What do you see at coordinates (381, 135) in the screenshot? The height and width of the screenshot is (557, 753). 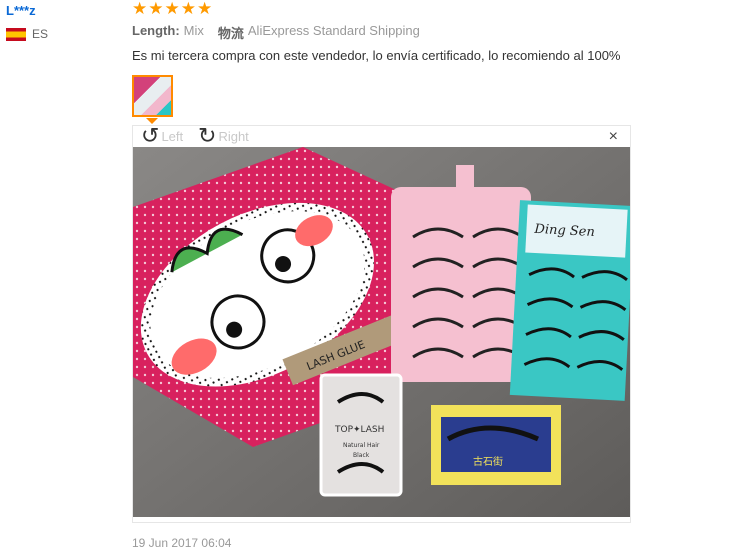 I see `viewer-toolbar: ↺ Left ↻ Right ×` at bounding box center [381, 135].